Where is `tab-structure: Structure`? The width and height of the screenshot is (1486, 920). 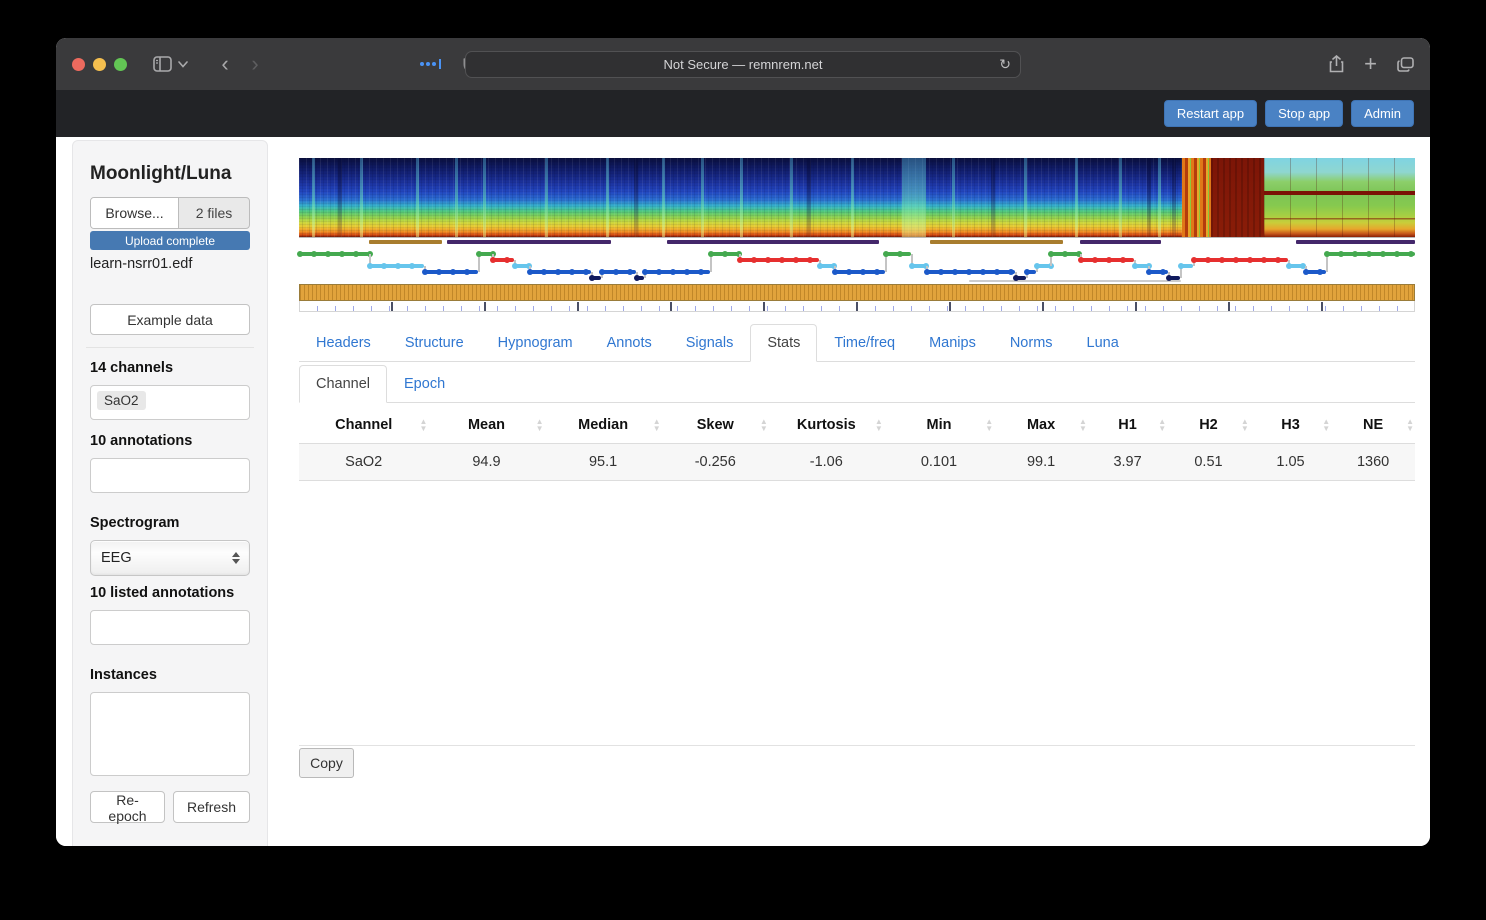 tab-structure: Structure is located at coordinates (434, 343).